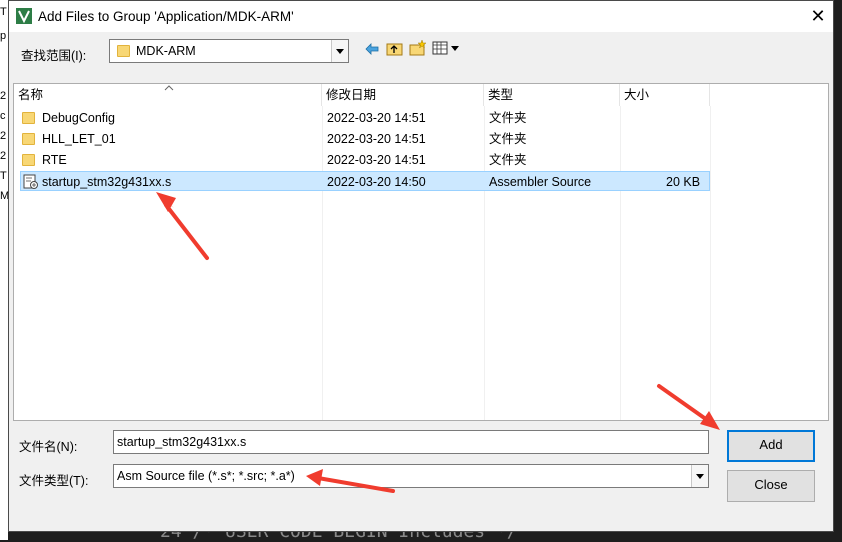 This screenshot has width=842, height=542. Describe the element at coordinates (4, 270) in the screenshot. I see `background-editor-left: T p 2 c 2 2 T M` at that location.